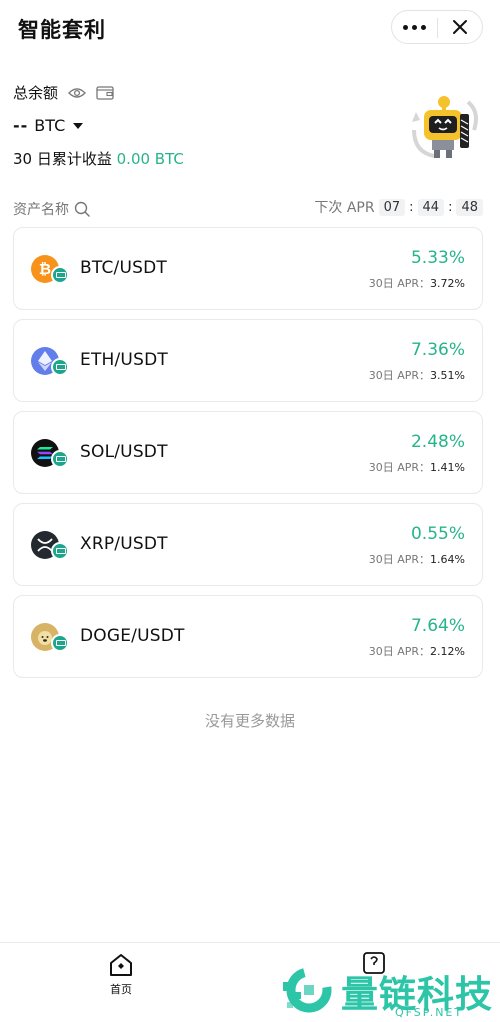 This screenshot has height=1022, width=500. I want to click on more-dots-icon, so click(414, 27).